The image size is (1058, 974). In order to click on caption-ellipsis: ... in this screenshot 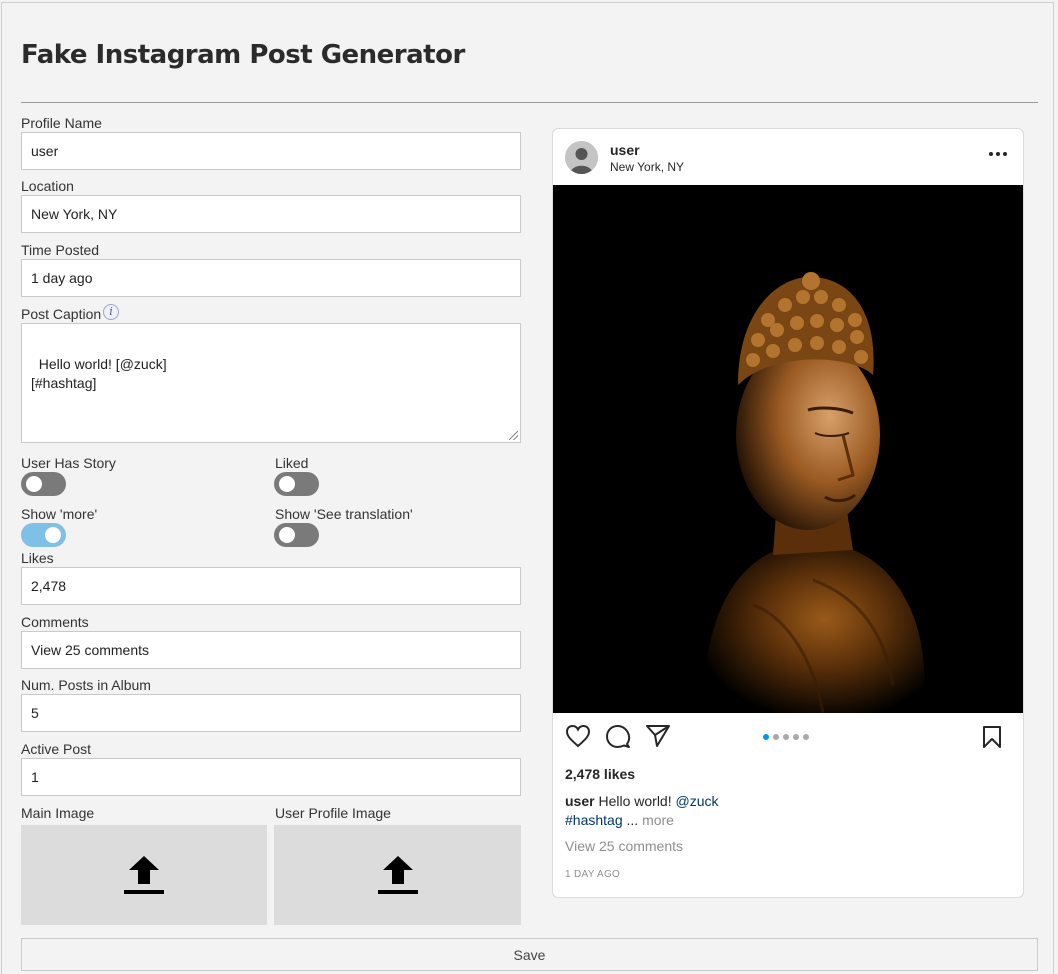, I will do `click(632, 820)`.